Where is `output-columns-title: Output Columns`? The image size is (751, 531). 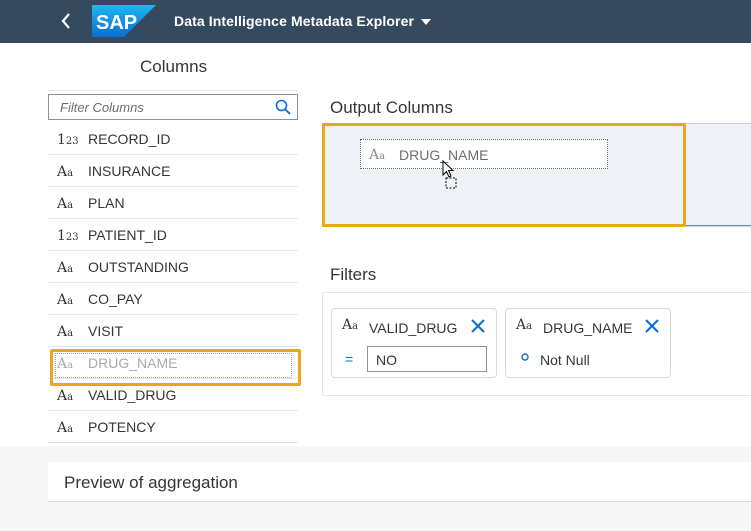 output-columns-title: Output Columns is located at coordinates (391, 107).